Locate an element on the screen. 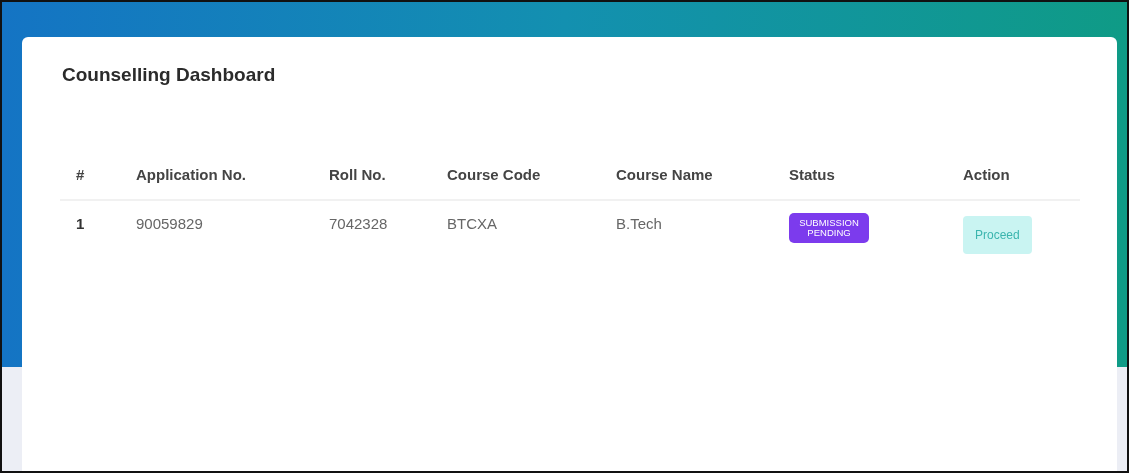 Image resolution: width=1129 pixels, height=473 pixels. column-header: Course Code is located at coordinates (515, 178).